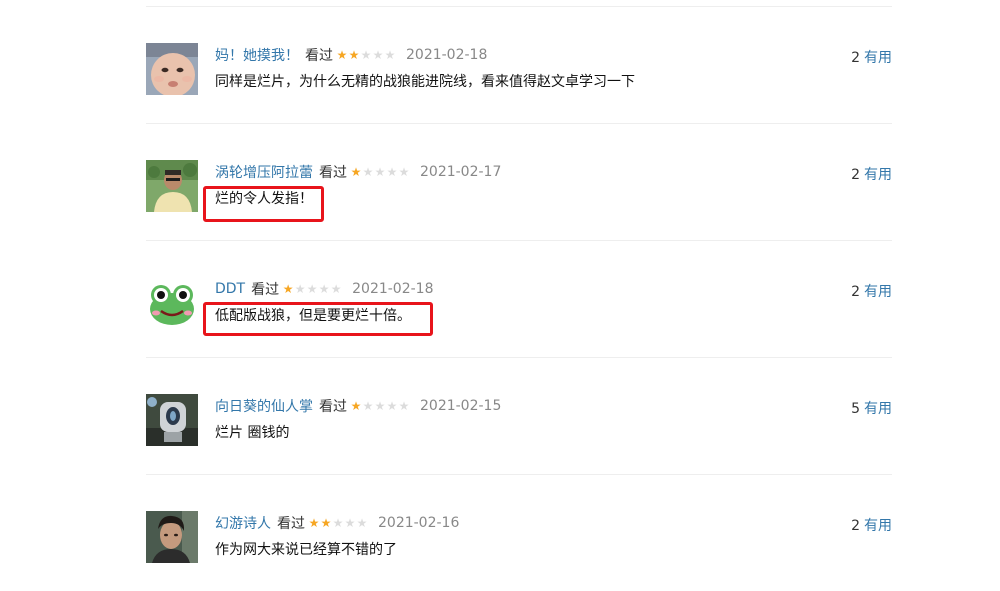 This screenshot has height=591, width=1000. What do you see at coordinates (257, 55) in the screenshot?
I see `username-link: 妈！她摸我！` at bounding box center [257, 55].